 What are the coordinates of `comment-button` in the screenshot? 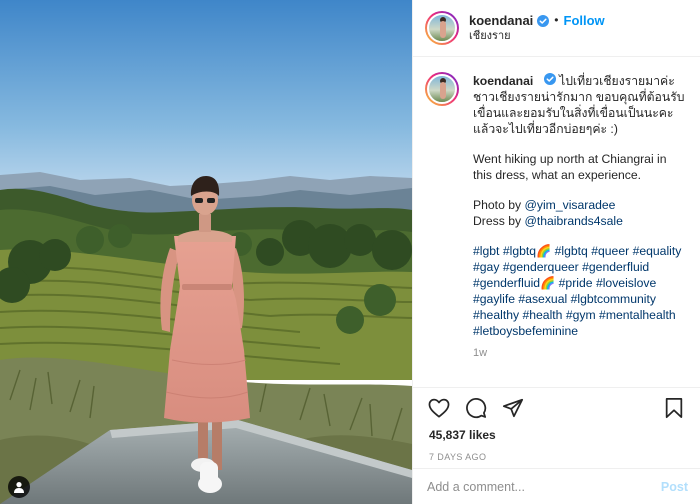 It's located at (476, 408).